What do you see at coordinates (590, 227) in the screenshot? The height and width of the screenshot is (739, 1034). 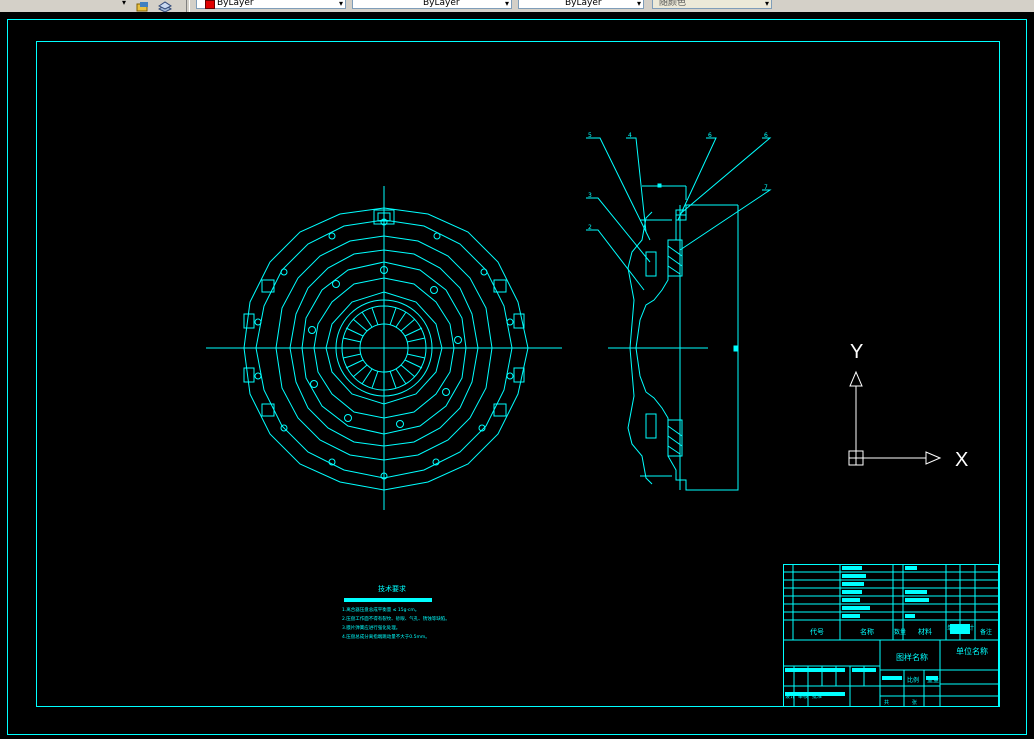 I see `balloon-2: 2` at bounding box center [590, 227].